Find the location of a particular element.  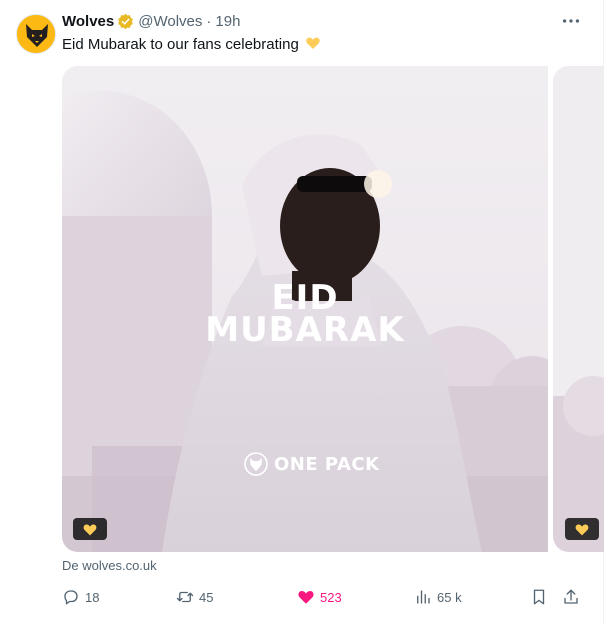

one-pack-brand: ONE PACK is located at coordinates (312, 464).